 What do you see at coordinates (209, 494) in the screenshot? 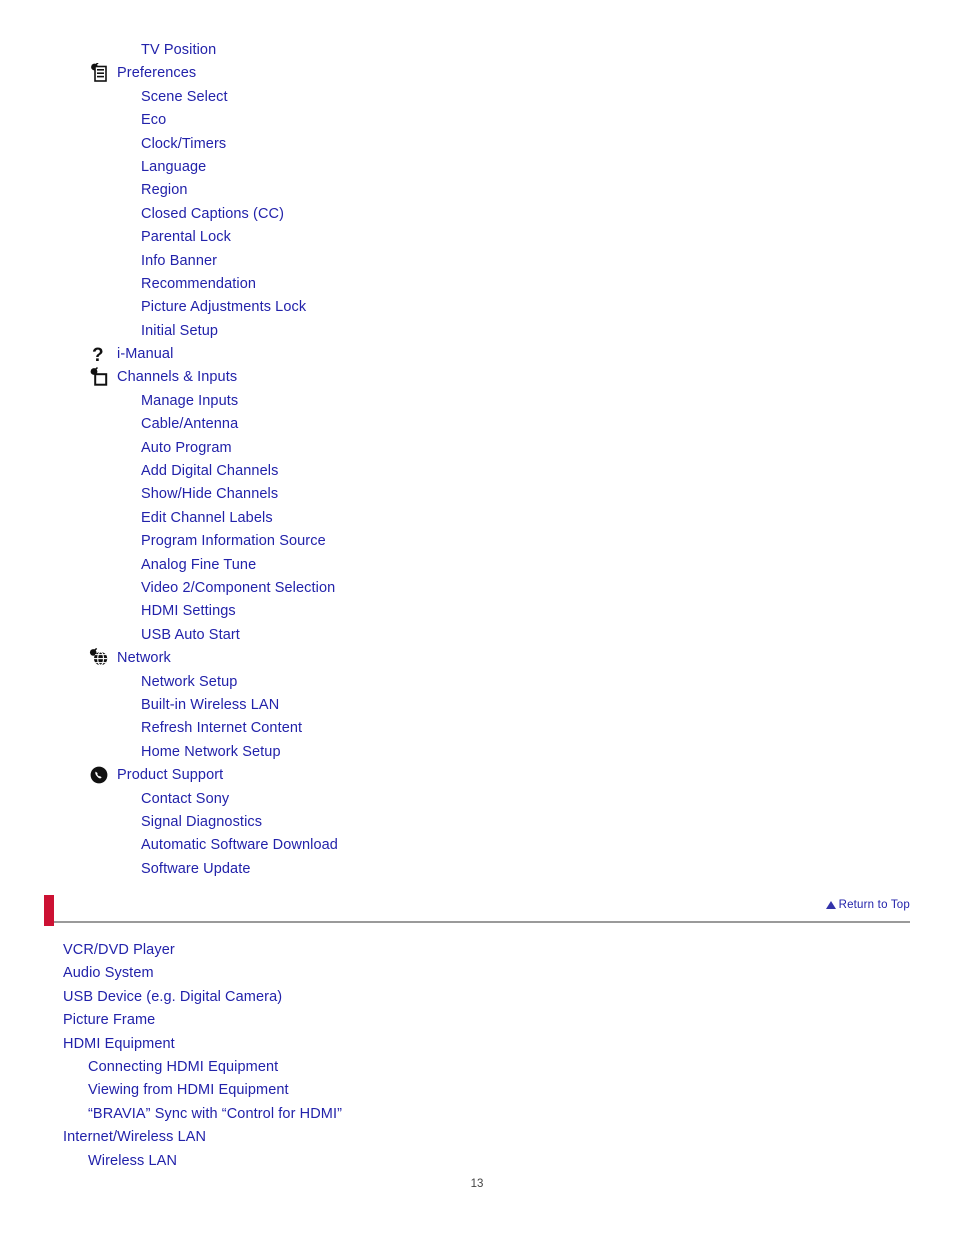
I see `toc-link: Show/Hide Channels` at bounding box center [209, 494].